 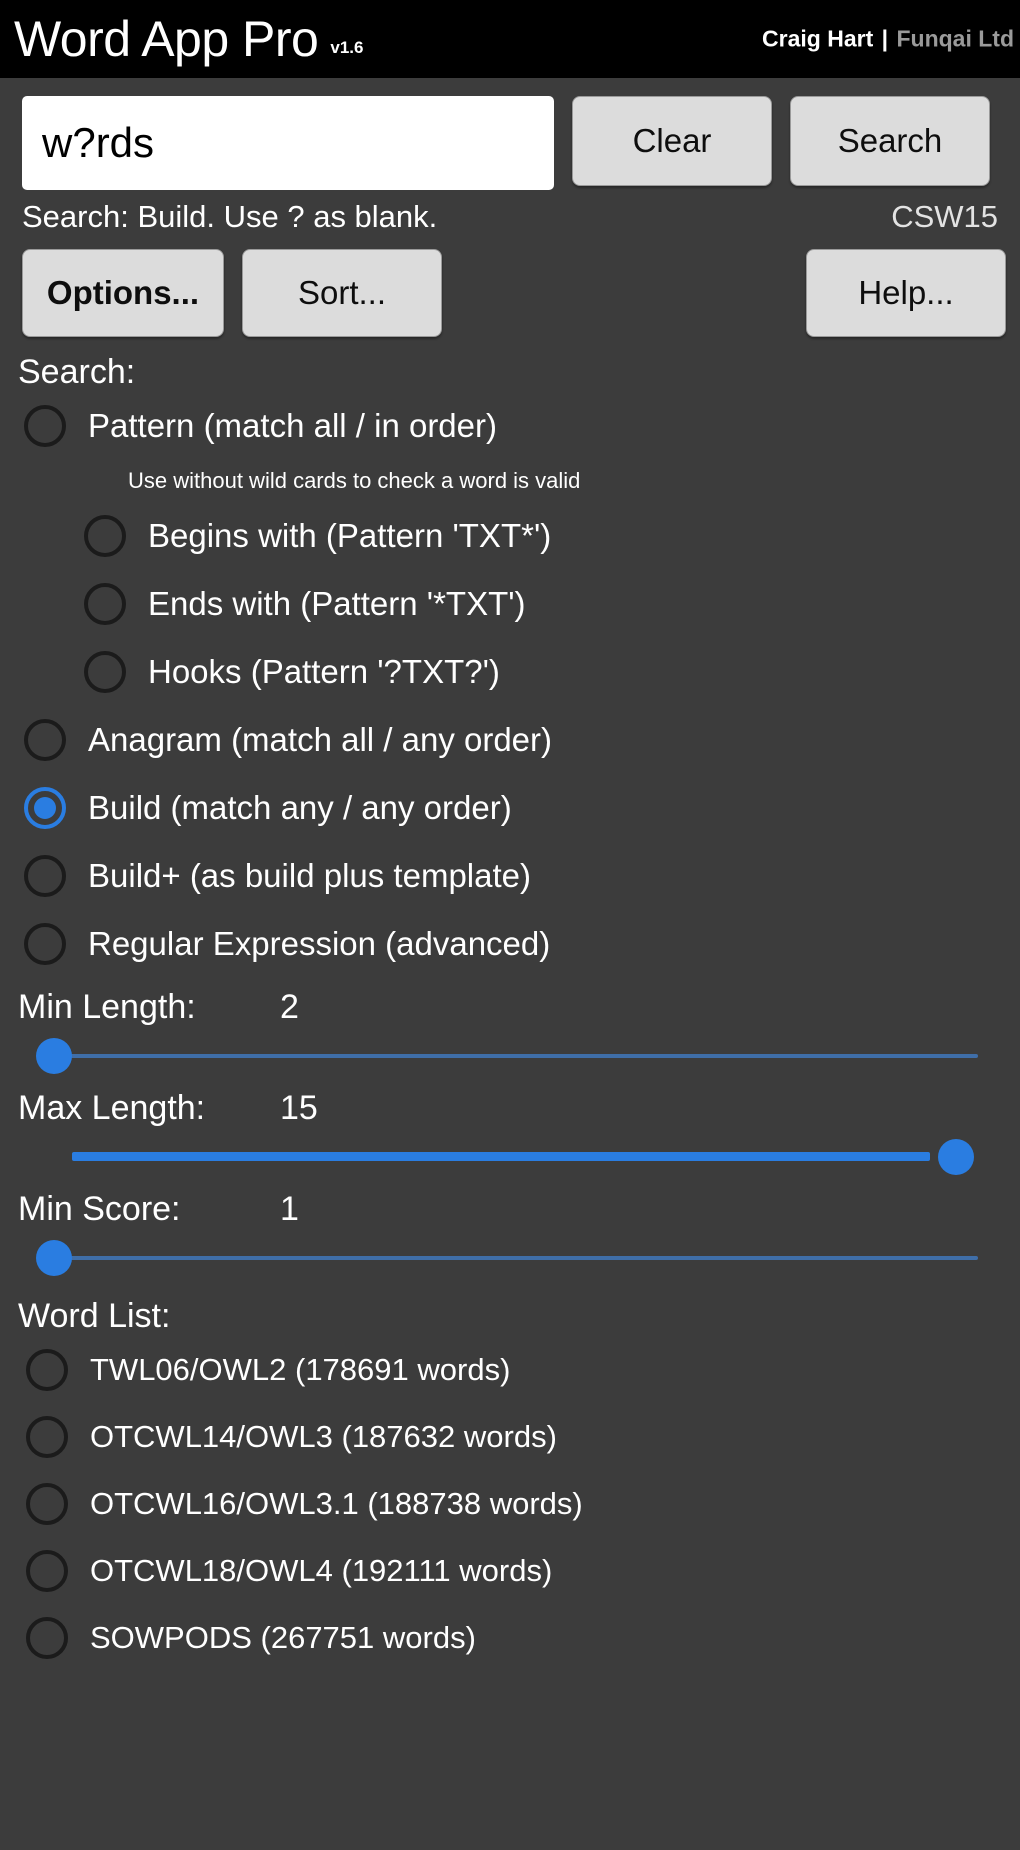 I want to click on search-mode-option-label: Anagram (match all / any order), so click(x=320, y=739).